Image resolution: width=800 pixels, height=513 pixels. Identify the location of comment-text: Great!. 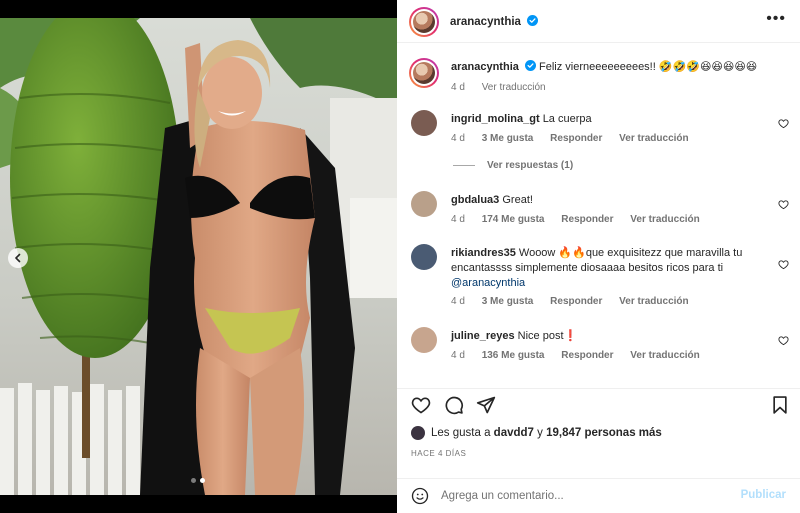
(517, 200).